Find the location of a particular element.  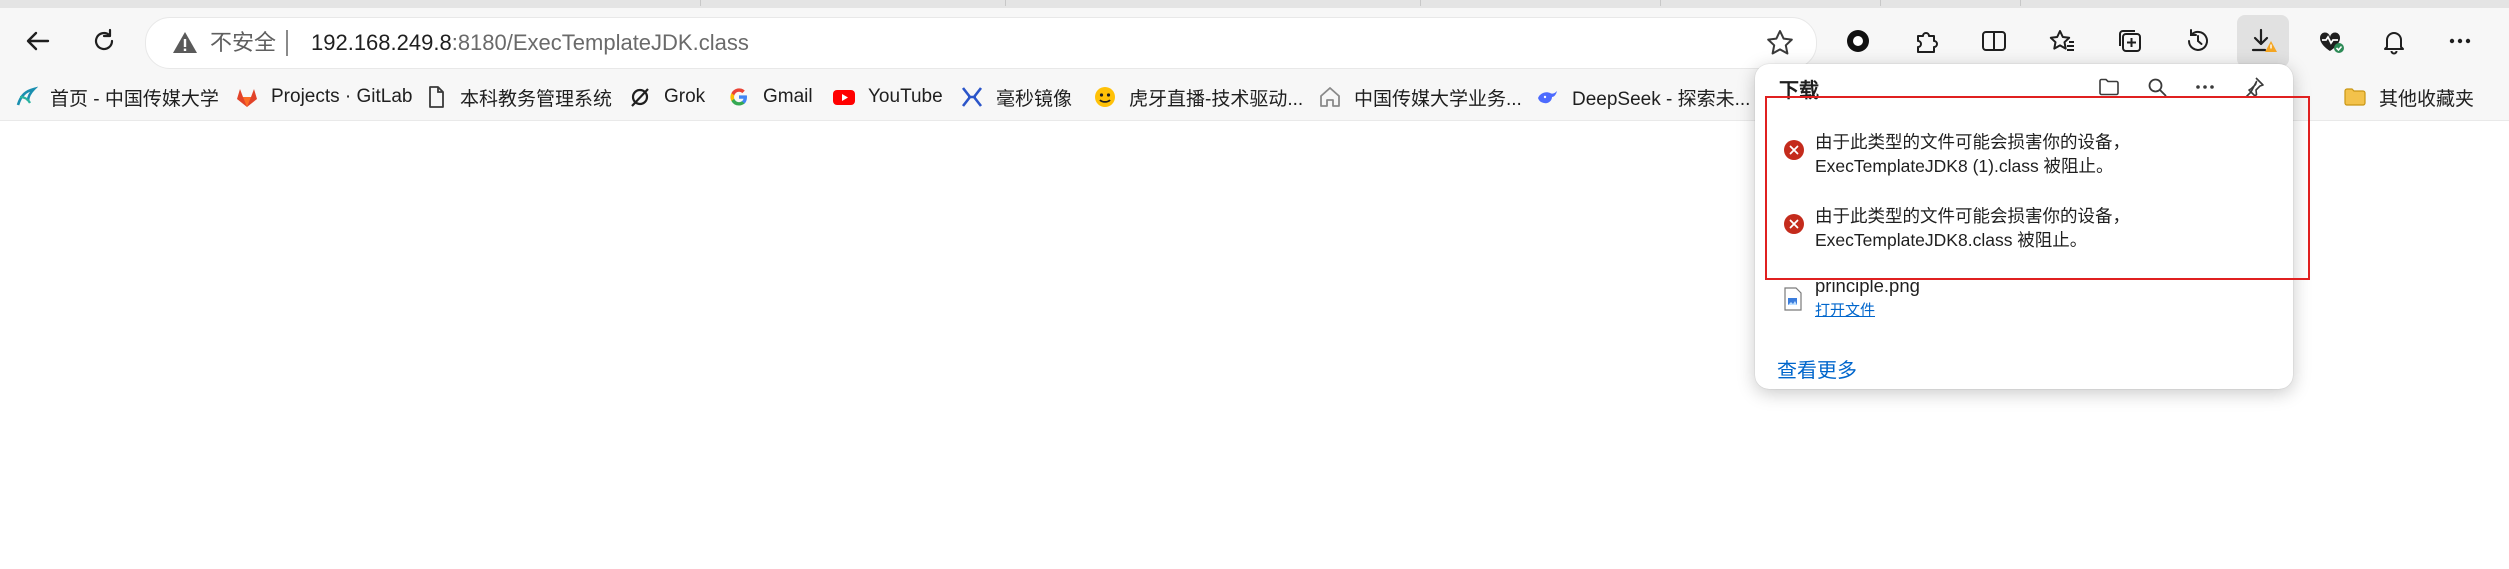

settings-more-button is located at coordinates (2460, 41).